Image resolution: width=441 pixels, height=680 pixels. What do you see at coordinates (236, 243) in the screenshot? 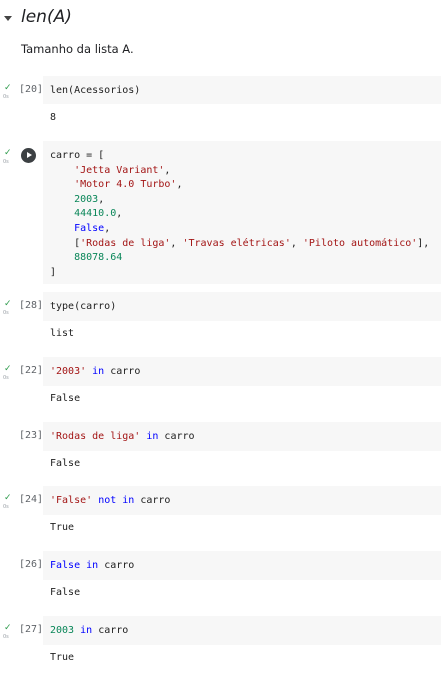
I see `code-line-7b: 'Travas elétricas'` at bounding box center [236, 243].